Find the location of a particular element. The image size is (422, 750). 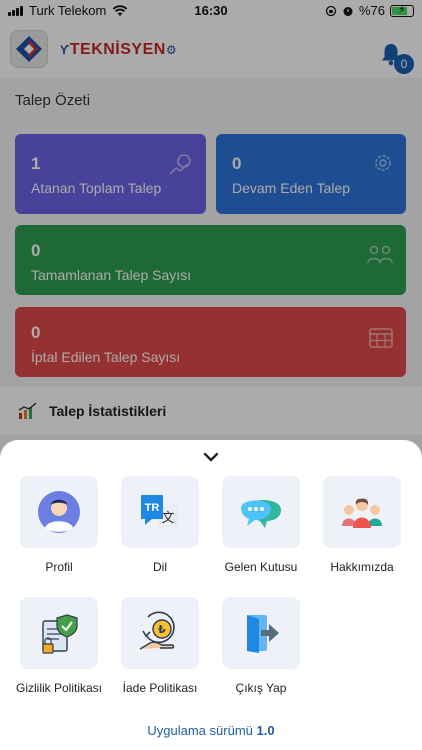

menu-item-icon-box: ₺ is located at coordinates (160, 633).